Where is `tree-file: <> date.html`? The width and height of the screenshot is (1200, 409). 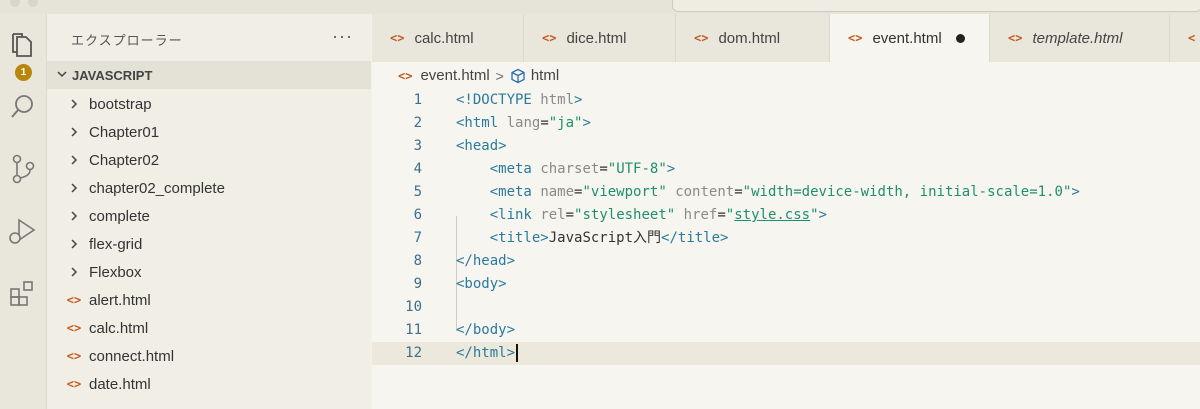
tree-file: <> date.html is located at coordinates (209, 384).